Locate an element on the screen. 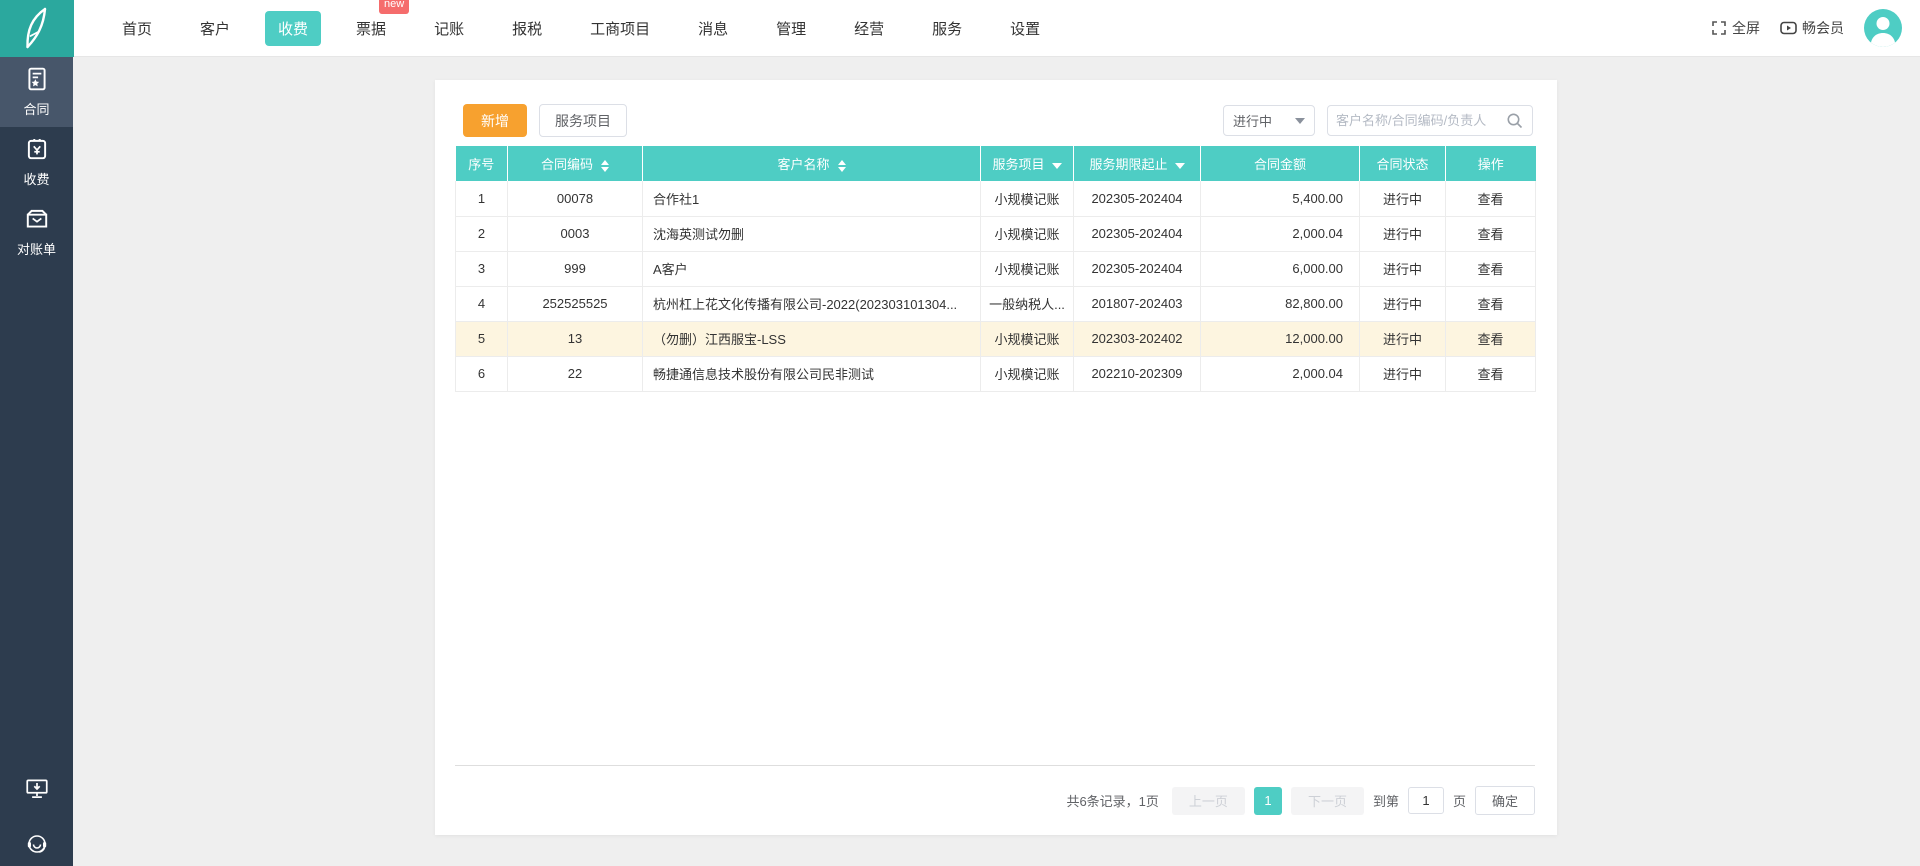 The width and height of the screenshot is (1920, 866). nav-item-label: 报税 is located at coordinates (527, 29).